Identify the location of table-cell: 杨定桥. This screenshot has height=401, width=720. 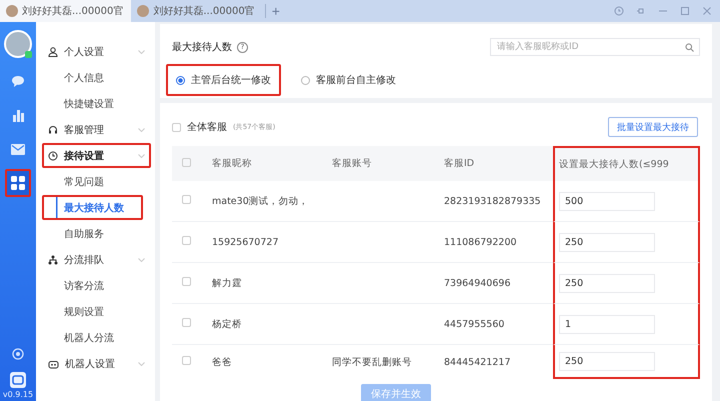
(271, 324).